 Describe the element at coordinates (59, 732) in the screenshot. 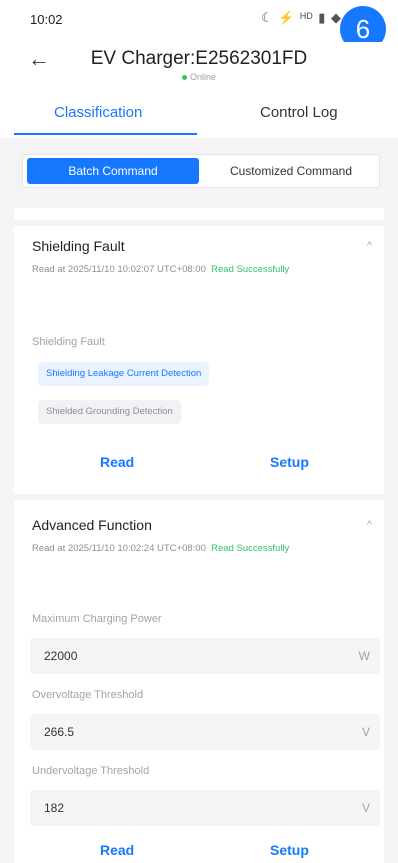

I see `overvoltage-value: 266.5` at that location.